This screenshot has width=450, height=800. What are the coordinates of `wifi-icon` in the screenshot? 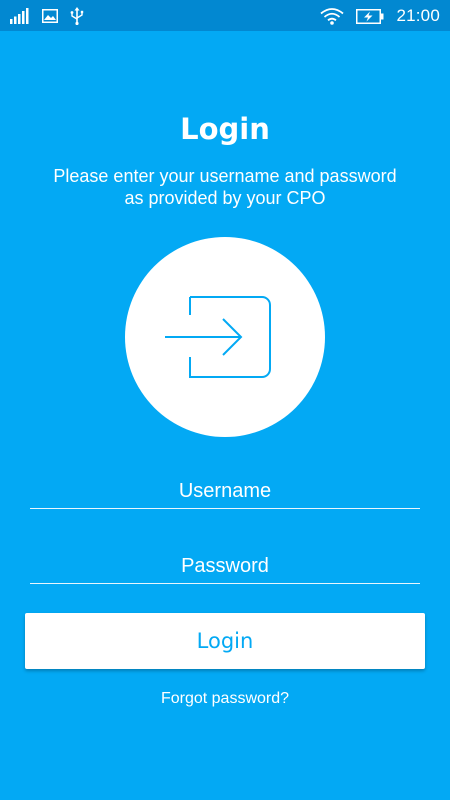 It's located at (332, 16).